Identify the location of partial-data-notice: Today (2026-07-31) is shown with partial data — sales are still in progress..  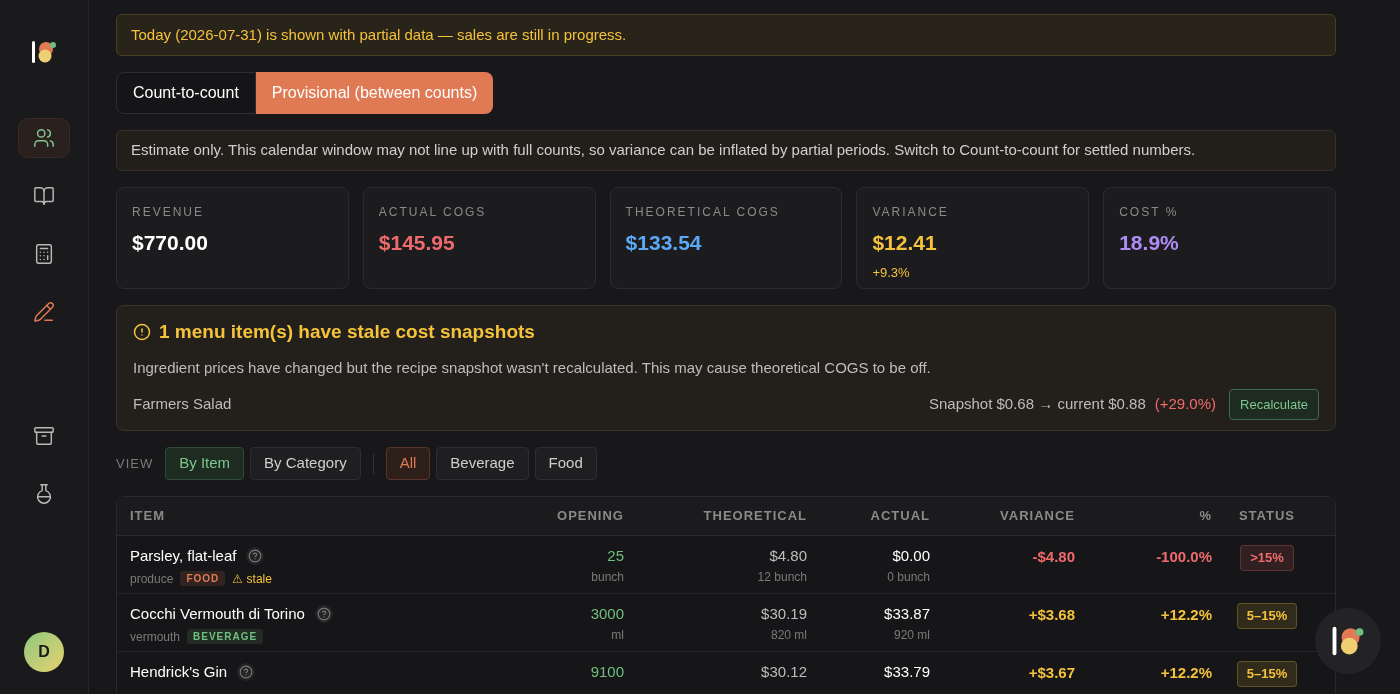
(726, 35).